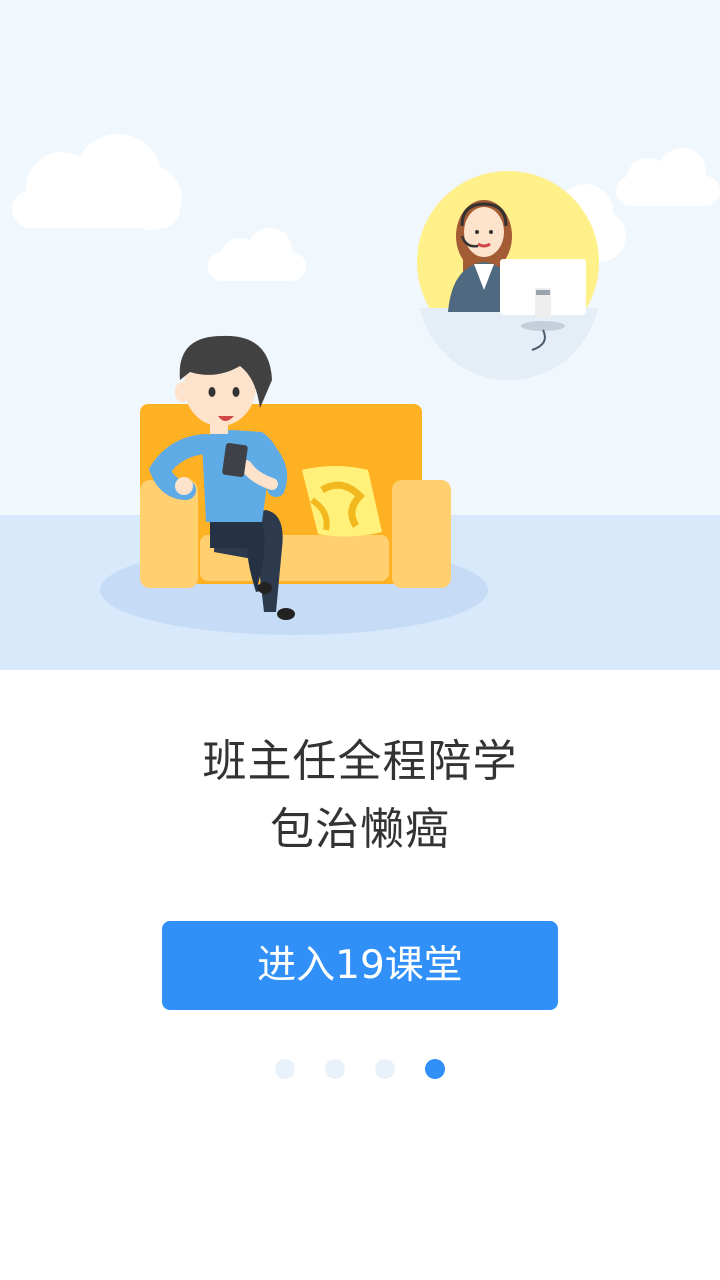 The image size is (720, 1280). What do you see at coordinates (508, 276) in the screenshot?
I see `teacher-bubble` at bounding box center [508, 276].